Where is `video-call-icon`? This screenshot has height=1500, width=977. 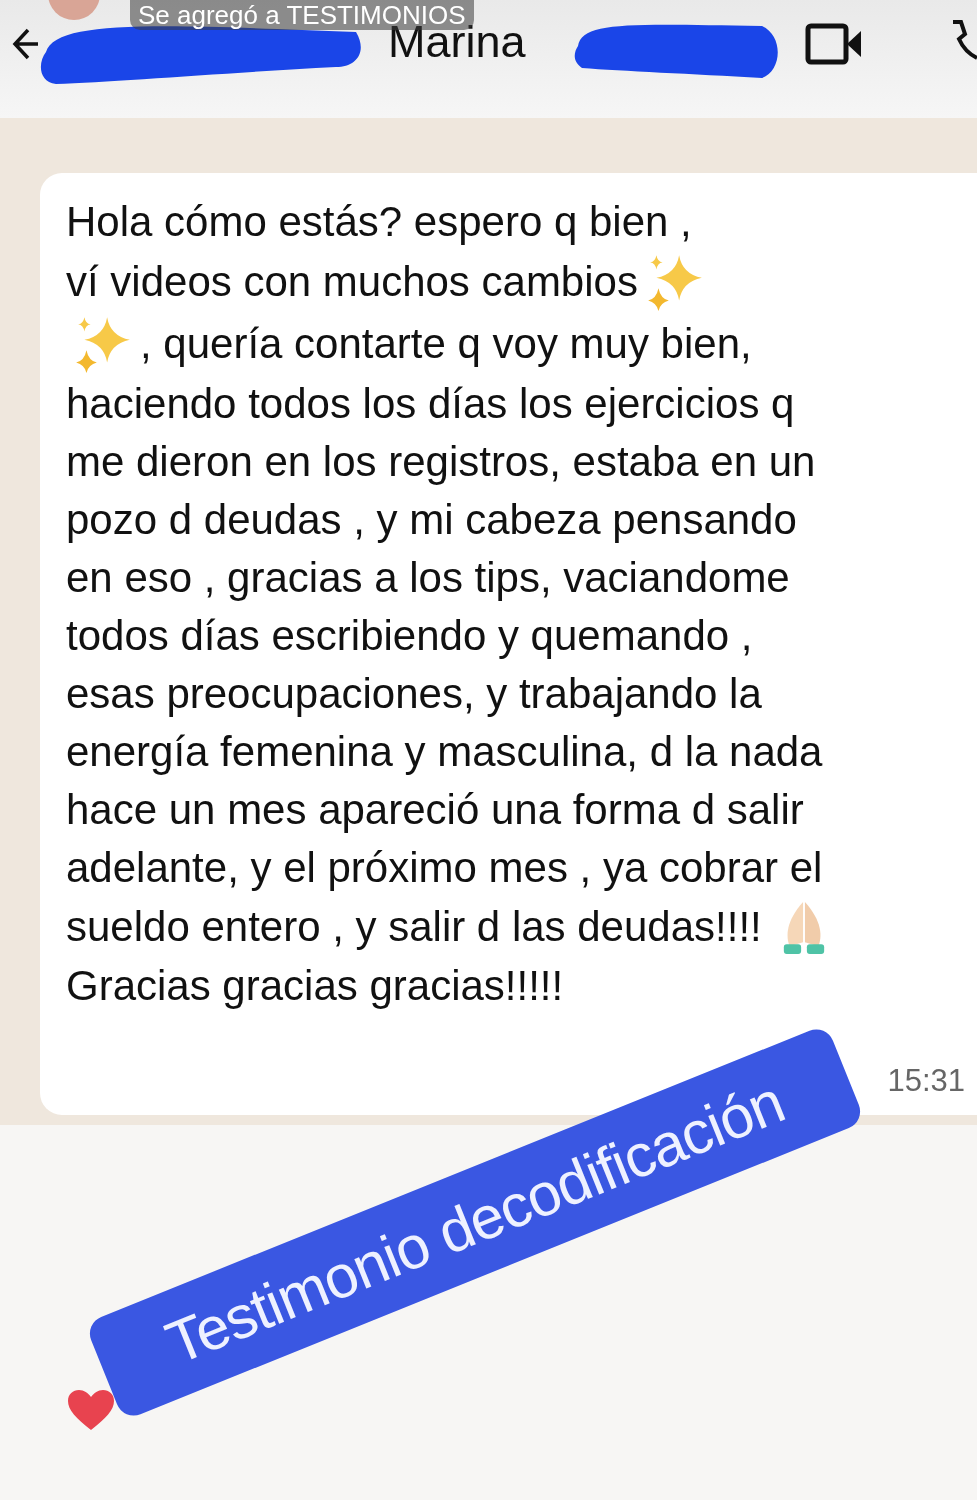
video-call-icon is located at coordinates (834, 44).